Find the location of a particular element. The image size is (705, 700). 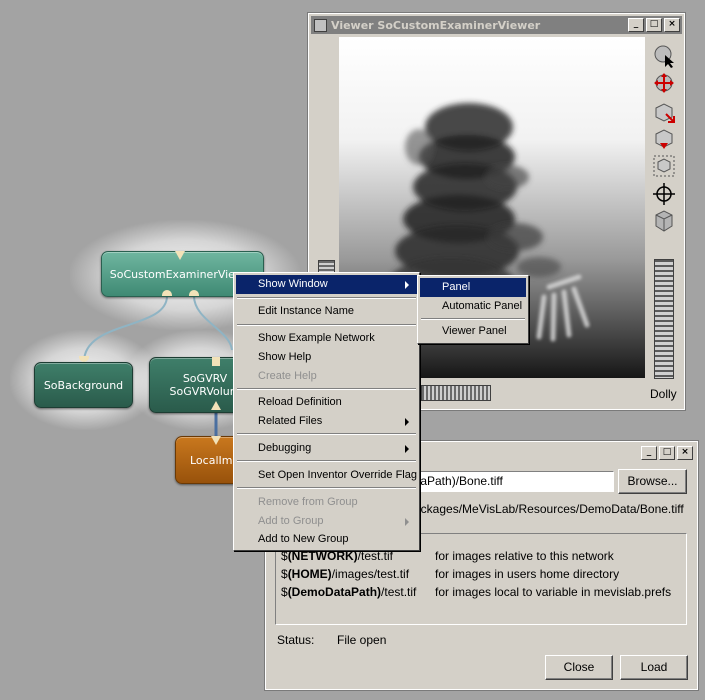

module-label: SoBackground is located at coordinates (83, 385).